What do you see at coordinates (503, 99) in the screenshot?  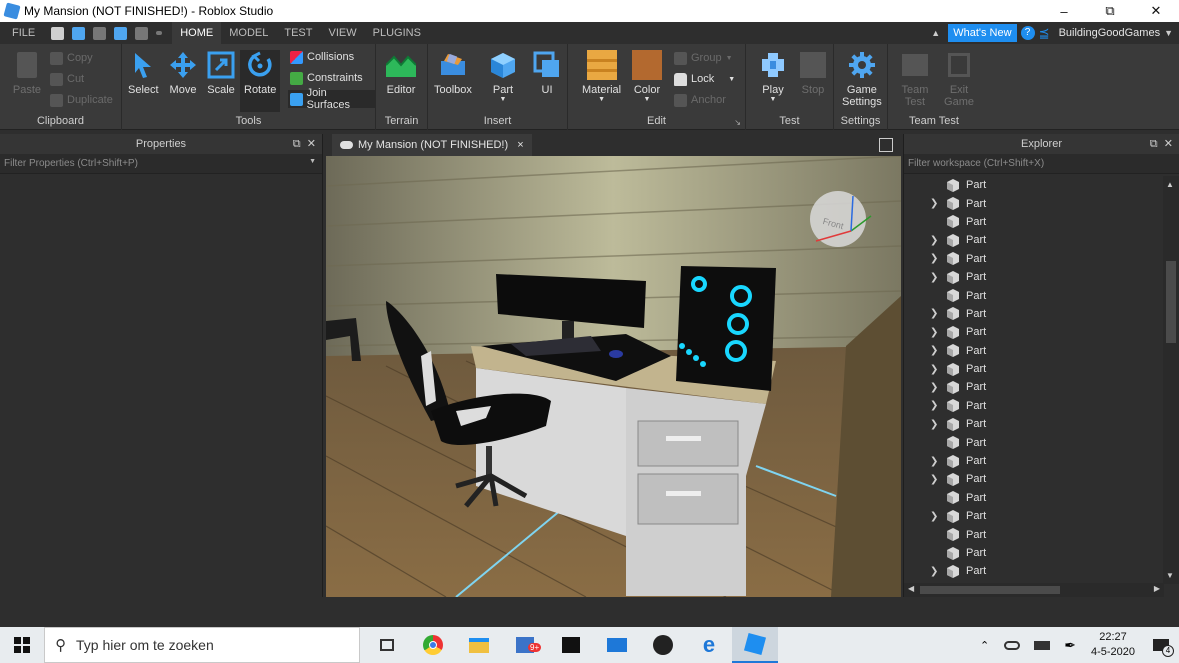 I see `part-dropdown-icon: ▼` at bounding box center [503, 99].